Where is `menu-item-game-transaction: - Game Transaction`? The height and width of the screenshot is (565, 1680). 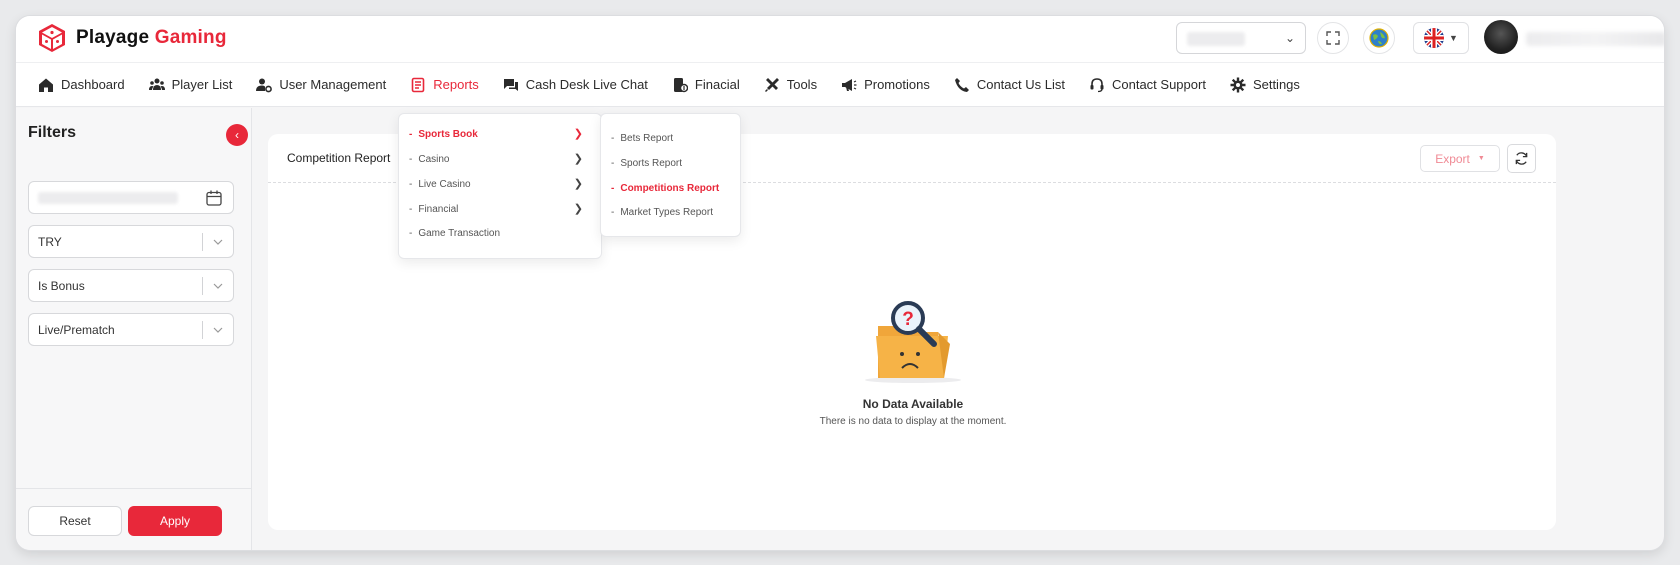 menu-item-game-transaction: - Game Transaction is located at coordinates (454, 233).